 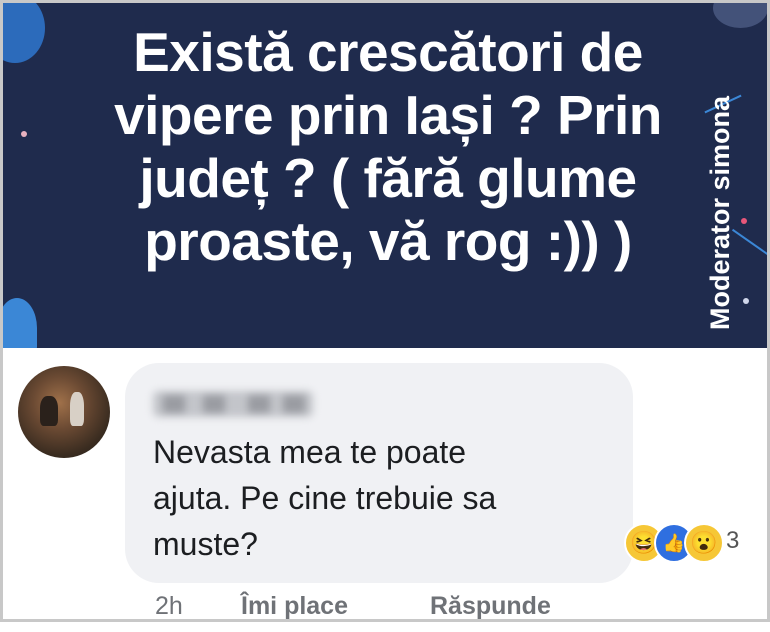 What do you see at coordinates (388, 241) in the screenshot?
I see `post-text-line: proaste, vă rog :)) )` at bounding box center [388, 241].